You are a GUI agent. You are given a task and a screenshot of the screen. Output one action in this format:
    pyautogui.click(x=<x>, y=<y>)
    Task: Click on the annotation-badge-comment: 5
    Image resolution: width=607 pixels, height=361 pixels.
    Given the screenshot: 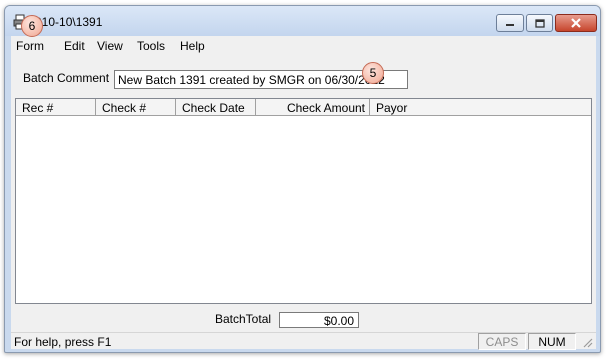 What is the action you would take?
    pyautogui.click(x=373, y=73)
    